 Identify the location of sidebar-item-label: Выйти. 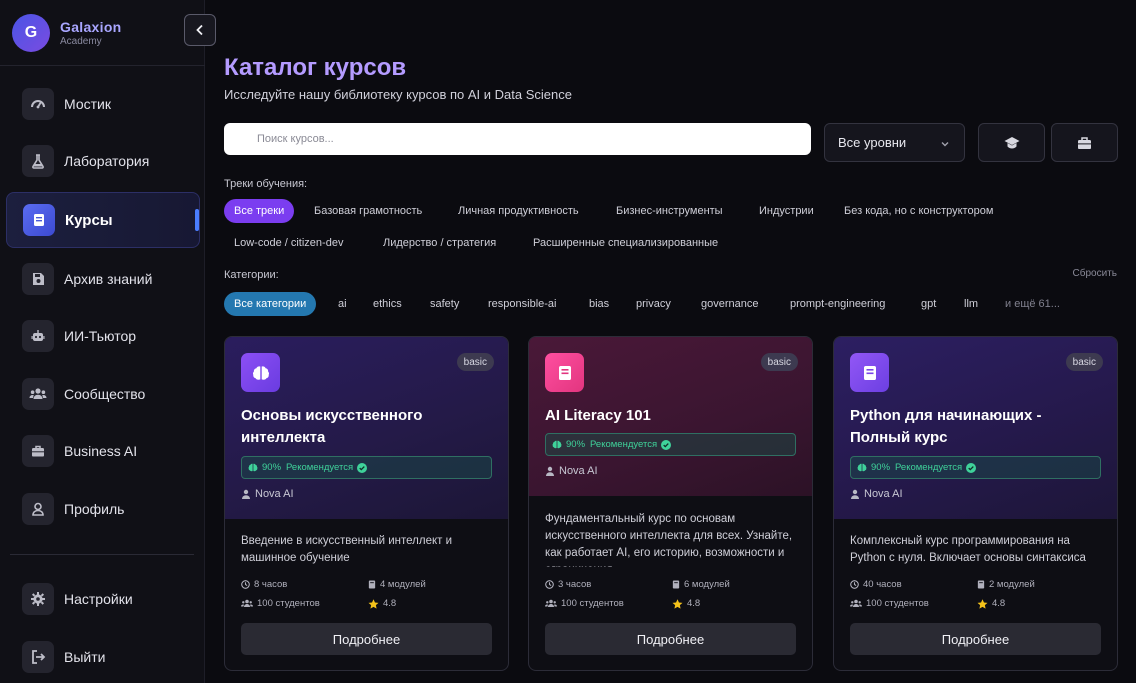
(85, 657).